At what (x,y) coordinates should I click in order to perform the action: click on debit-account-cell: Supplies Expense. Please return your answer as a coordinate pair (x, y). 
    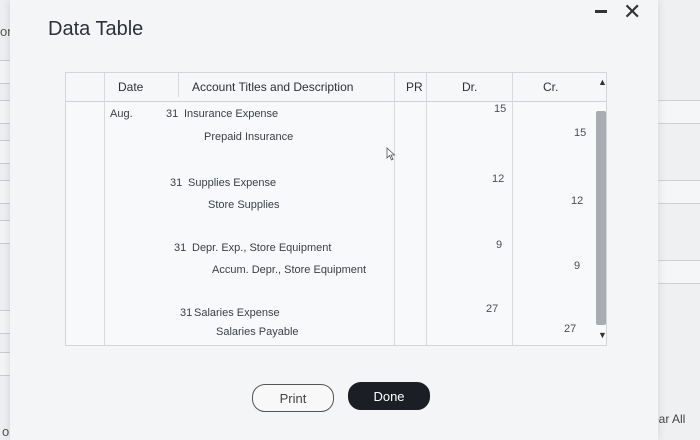
    Looking at the image, I should click on (232, 183).